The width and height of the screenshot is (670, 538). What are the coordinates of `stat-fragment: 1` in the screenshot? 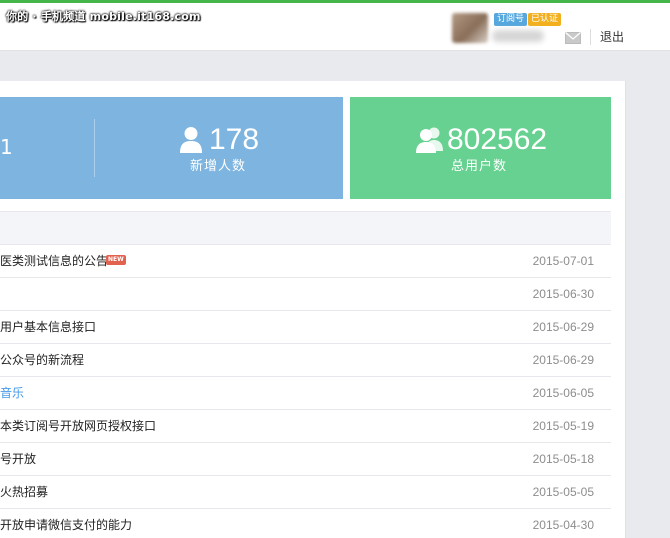 It's located at (6, 147).